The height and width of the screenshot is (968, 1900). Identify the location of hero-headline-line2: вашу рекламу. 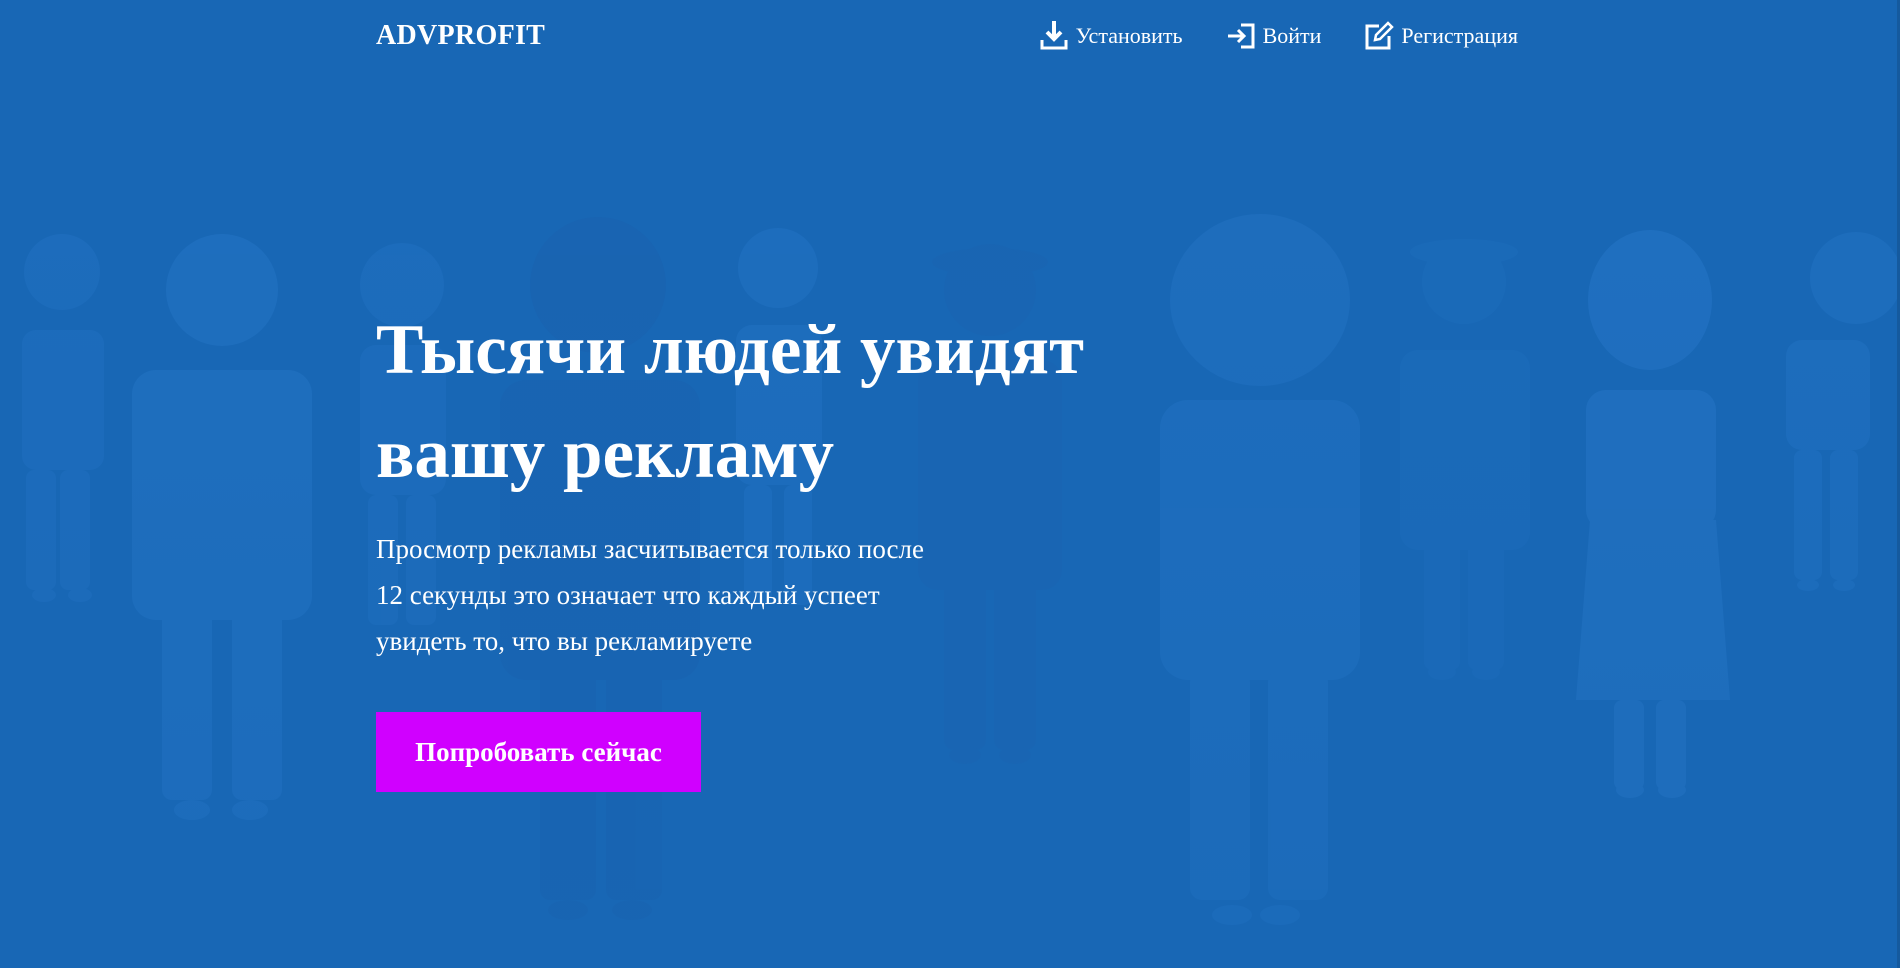
(605, 454).